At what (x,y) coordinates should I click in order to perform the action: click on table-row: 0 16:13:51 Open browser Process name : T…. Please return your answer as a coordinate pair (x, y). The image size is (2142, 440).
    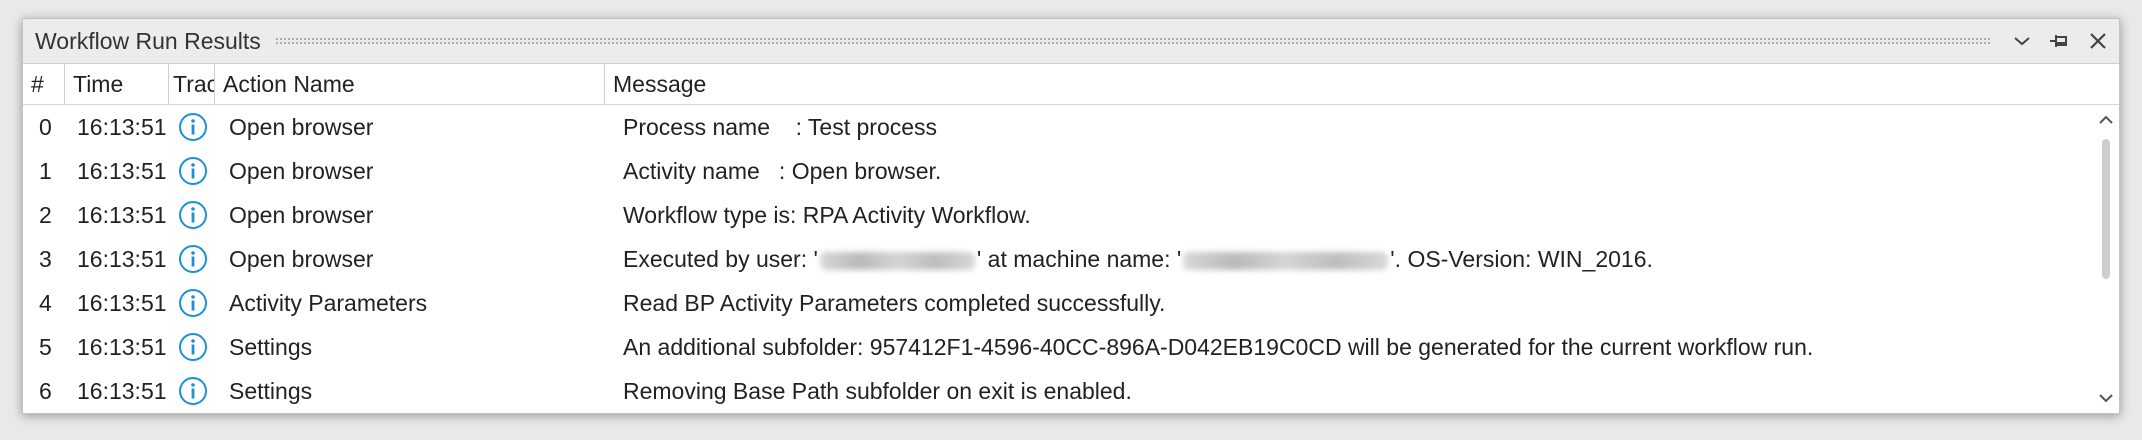
    Looking at the image, I should click on (1058, 127).